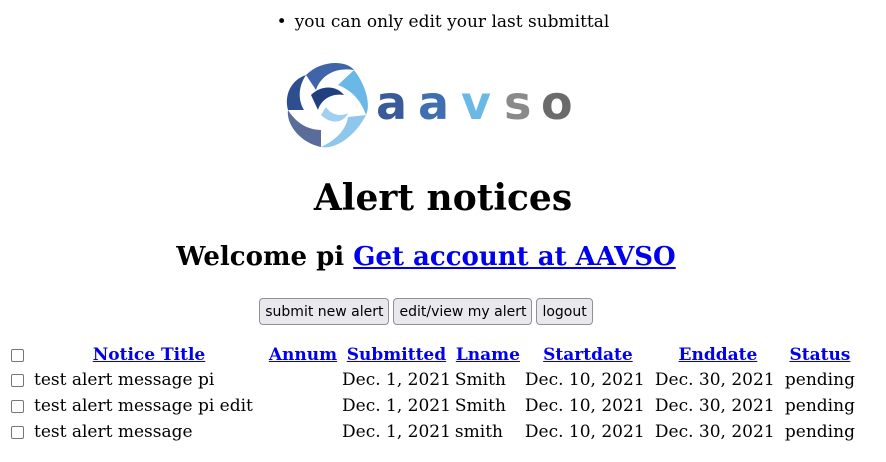  What do you see at coordinates (488, 355) in the screenshot?
I see `col-lname: Lname` at bounding box center [488, 355].